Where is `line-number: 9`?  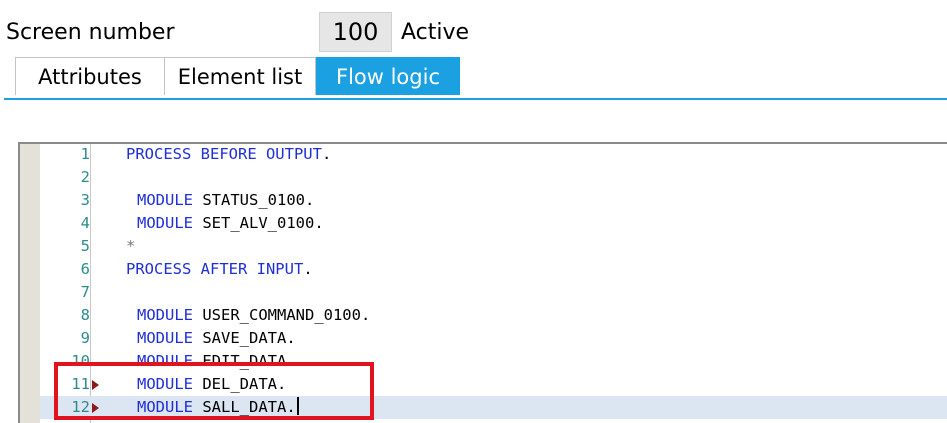
line-number: 9 is located at coordinates (85, 338).